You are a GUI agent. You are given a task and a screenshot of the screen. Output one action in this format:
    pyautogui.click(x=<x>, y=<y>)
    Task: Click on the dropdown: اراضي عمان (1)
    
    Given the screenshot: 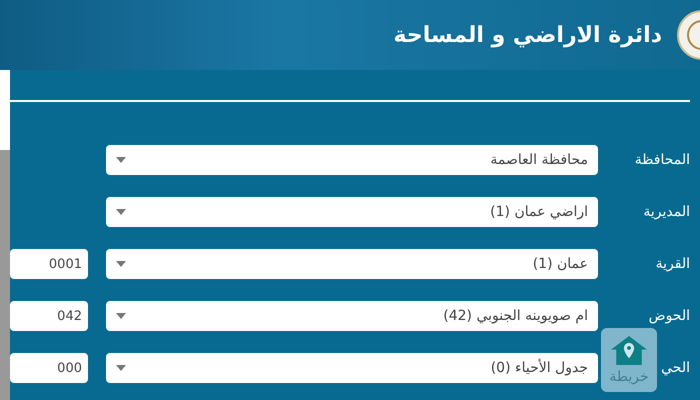 What is the action you would take?
    pyautogui.click(x=352, y=212)
    